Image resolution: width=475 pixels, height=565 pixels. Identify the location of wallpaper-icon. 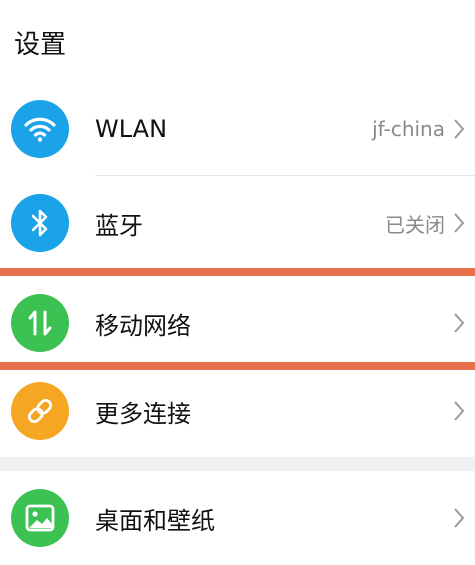
(40, 518).